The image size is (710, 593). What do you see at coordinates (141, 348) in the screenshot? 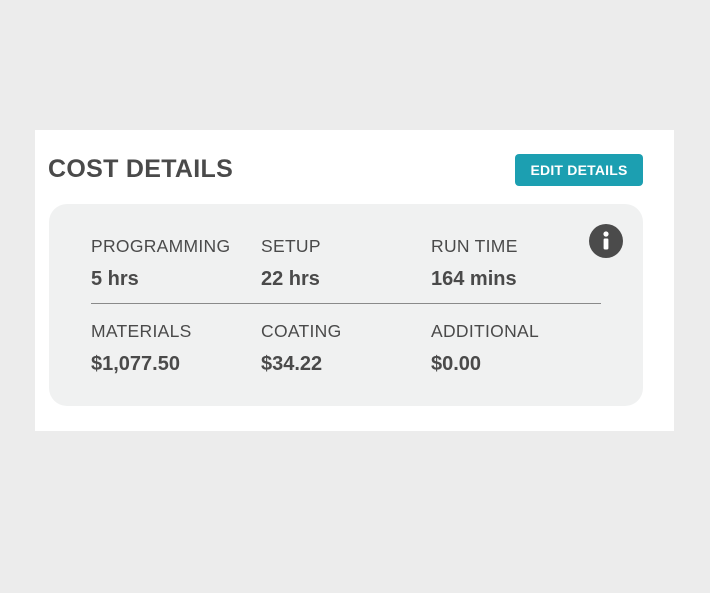
I see `cost-item-materials: MATERIALS $1,077.50` at bounding box center [141, 348].